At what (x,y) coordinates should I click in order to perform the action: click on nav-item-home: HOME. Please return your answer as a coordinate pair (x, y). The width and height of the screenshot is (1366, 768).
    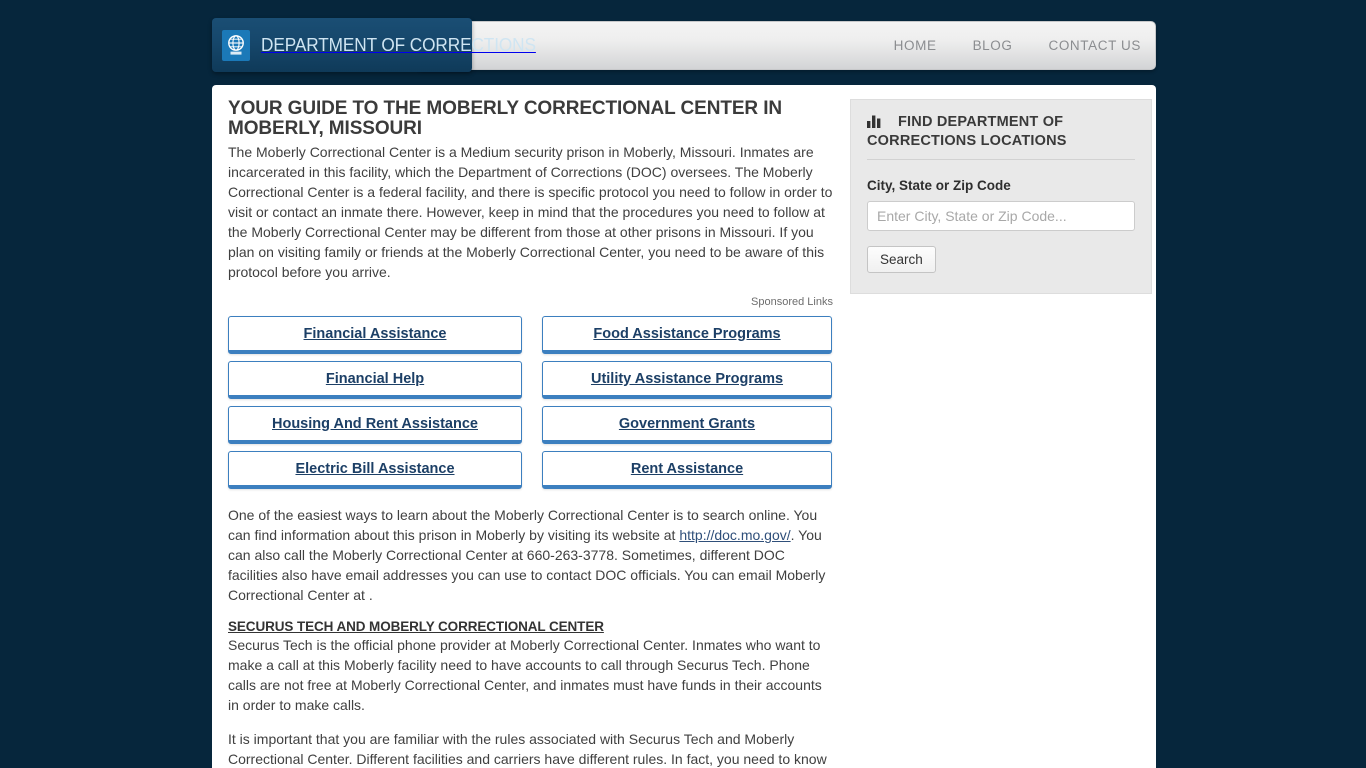
    Looking at the image, I should click on (915, 45).